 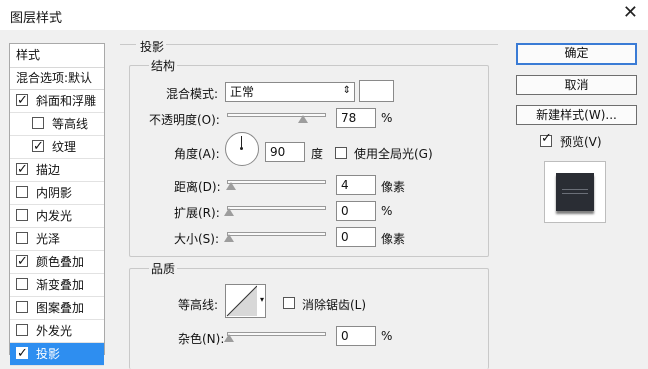 What do you see at coordinates (36, 18) in the screenshot?
I see `dialog-title: 图层样式` at bounding box center [36, 18].